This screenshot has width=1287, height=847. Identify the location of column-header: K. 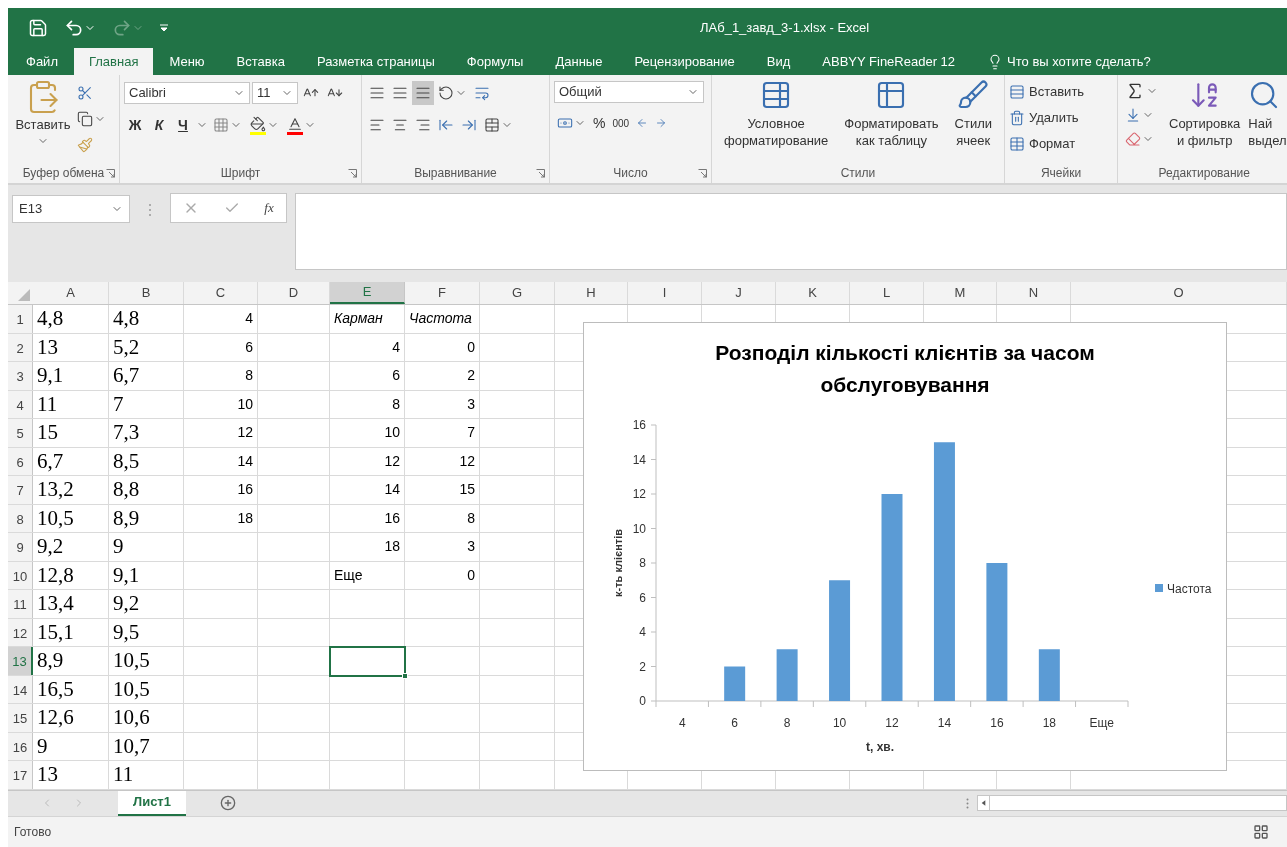
(813, 293).